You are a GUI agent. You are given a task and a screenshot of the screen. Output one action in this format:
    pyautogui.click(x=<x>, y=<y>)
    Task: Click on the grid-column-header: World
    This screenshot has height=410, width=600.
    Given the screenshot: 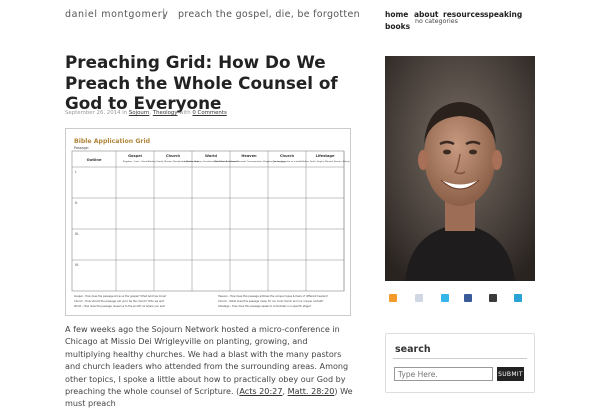 What is the action you would take?
    pyautogui.click(x=211, y=156)
    